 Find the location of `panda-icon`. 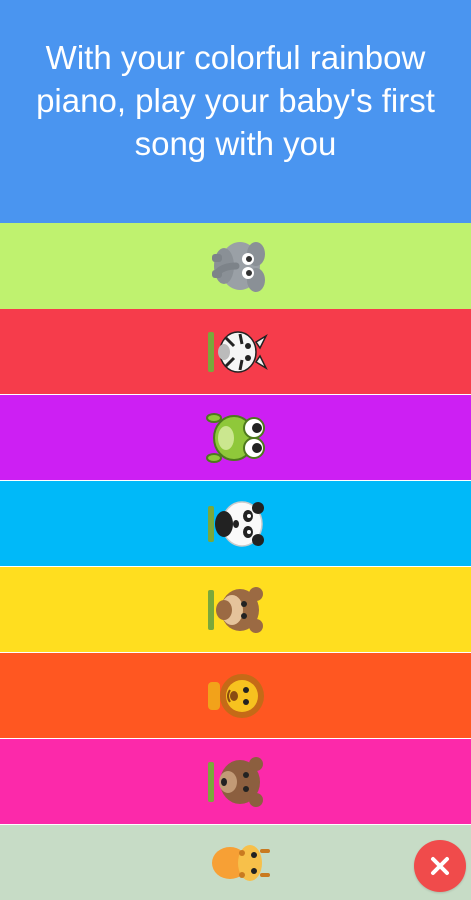

panda-icon is located at coordinates (235, 523).